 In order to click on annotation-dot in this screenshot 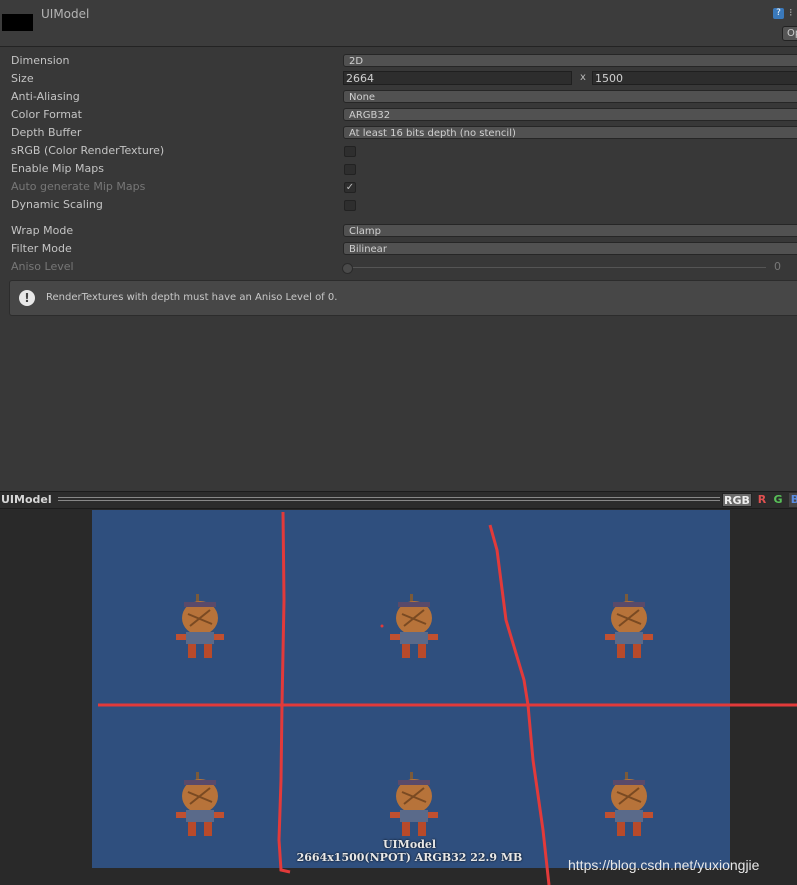, I will do `click(382, 626)`.